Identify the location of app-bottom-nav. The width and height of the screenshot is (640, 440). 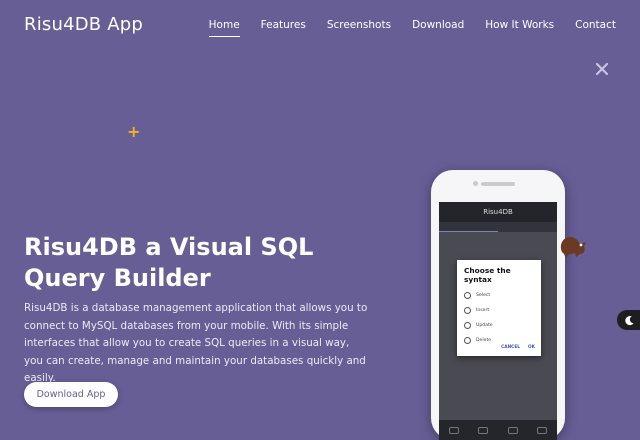
(498, 430).